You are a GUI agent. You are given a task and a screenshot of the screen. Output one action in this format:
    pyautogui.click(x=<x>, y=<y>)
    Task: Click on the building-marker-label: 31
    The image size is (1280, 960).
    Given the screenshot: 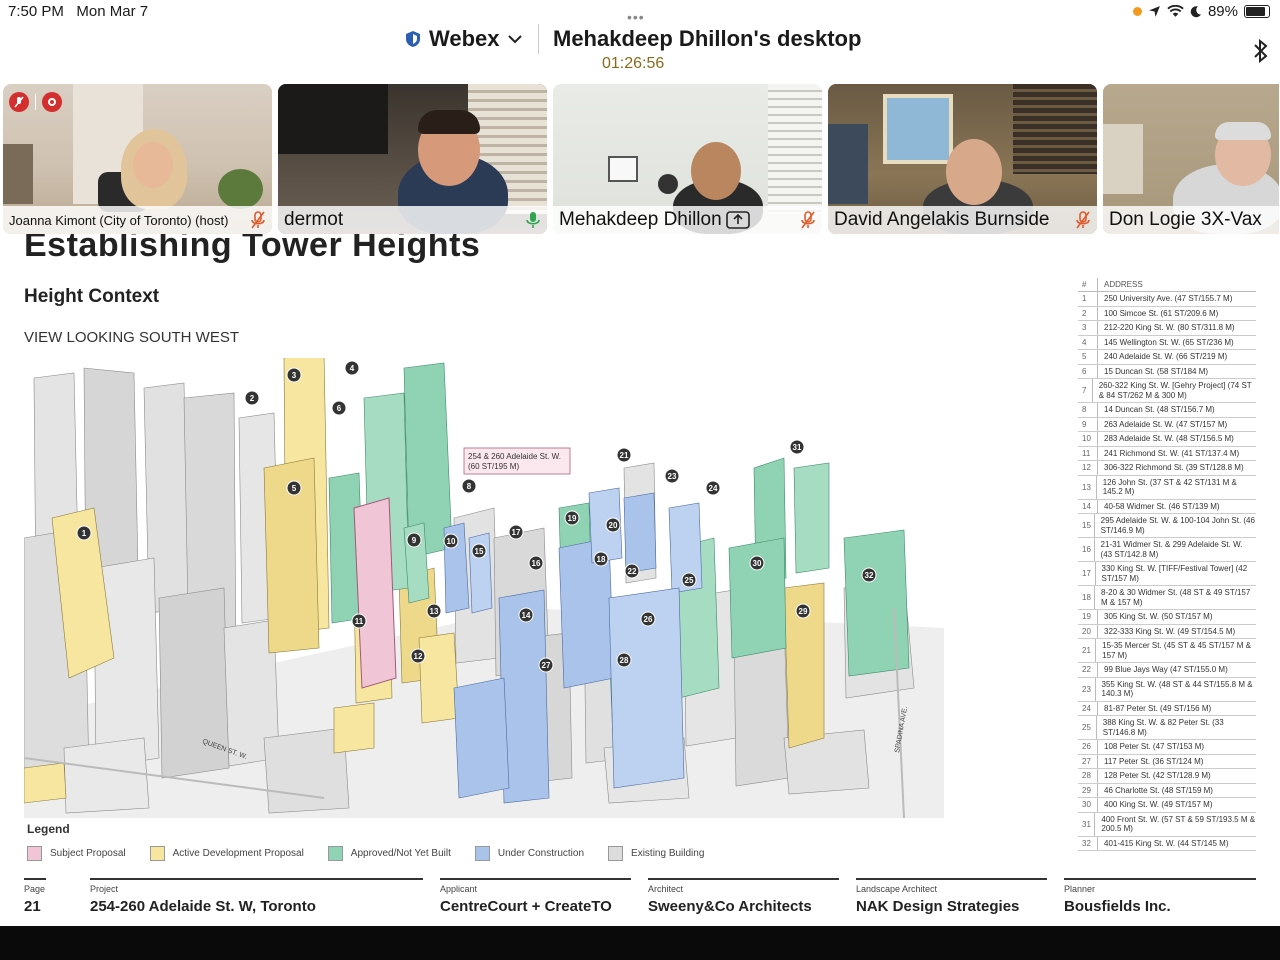 What is the action you would take?
    pyautogui.click(x=797, y=447)
    